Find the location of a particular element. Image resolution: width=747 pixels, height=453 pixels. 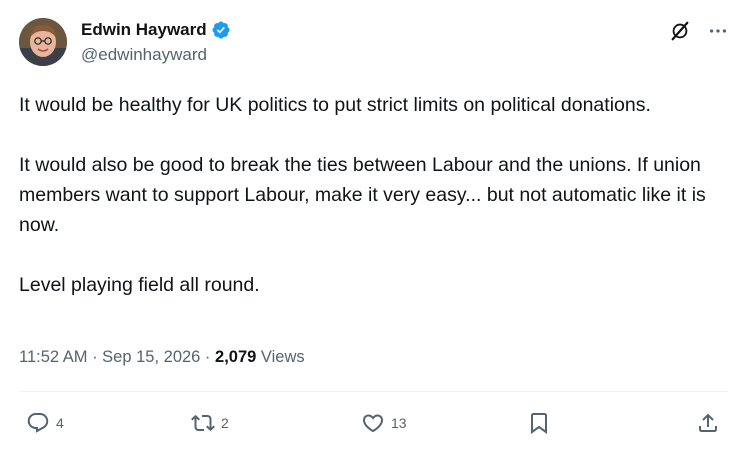

views-count: 2,079 is located at coordinates (236, 357).